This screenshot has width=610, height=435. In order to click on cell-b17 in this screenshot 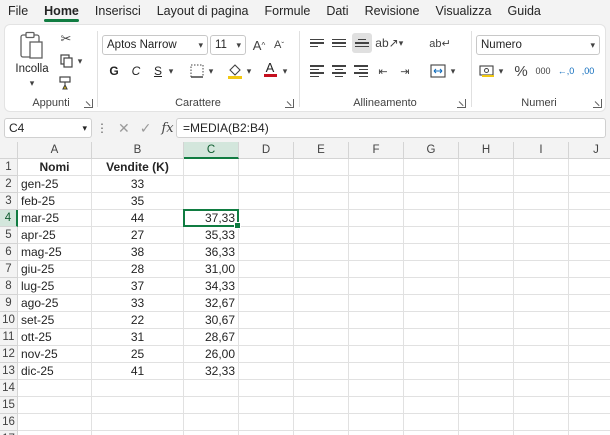, I will do `click(138, 433)`.